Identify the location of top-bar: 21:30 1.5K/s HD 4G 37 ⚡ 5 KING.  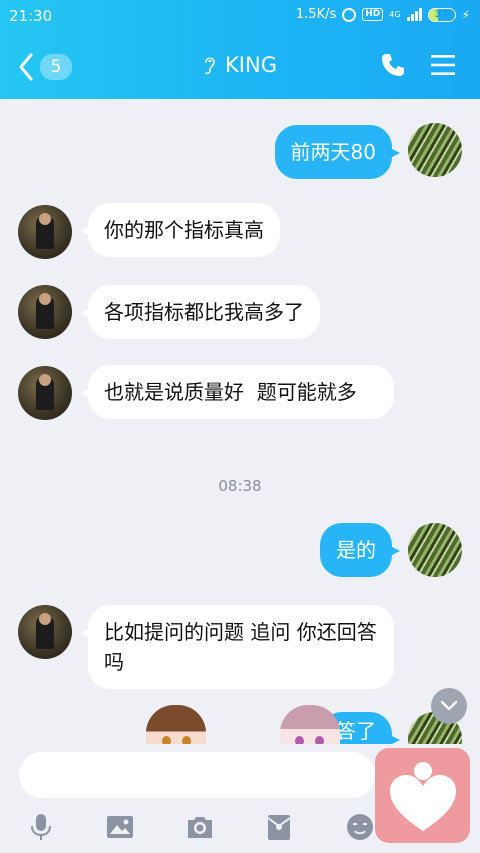
(240, 49).